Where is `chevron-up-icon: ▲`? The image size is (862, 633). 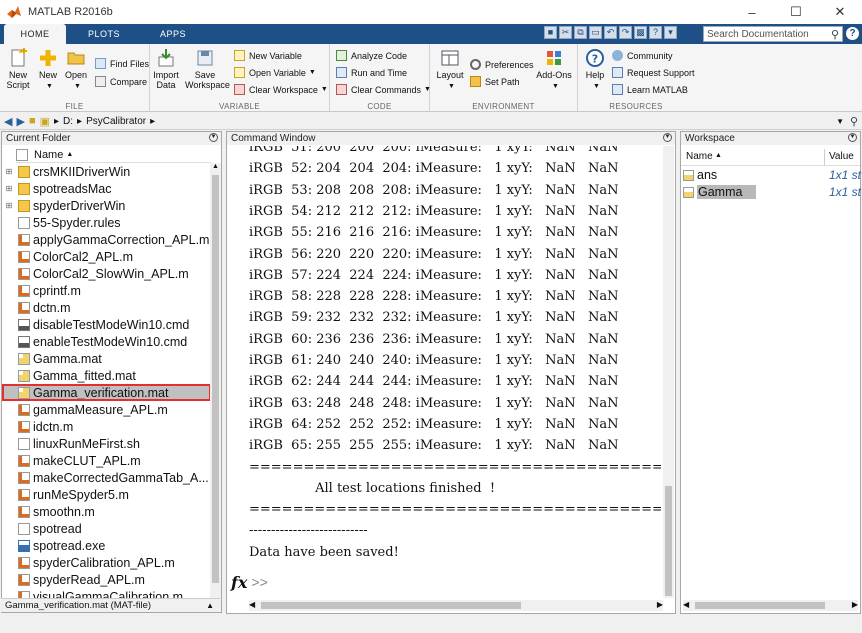
chevron-up-icon: ▲ is located at coordinates (210, 606).